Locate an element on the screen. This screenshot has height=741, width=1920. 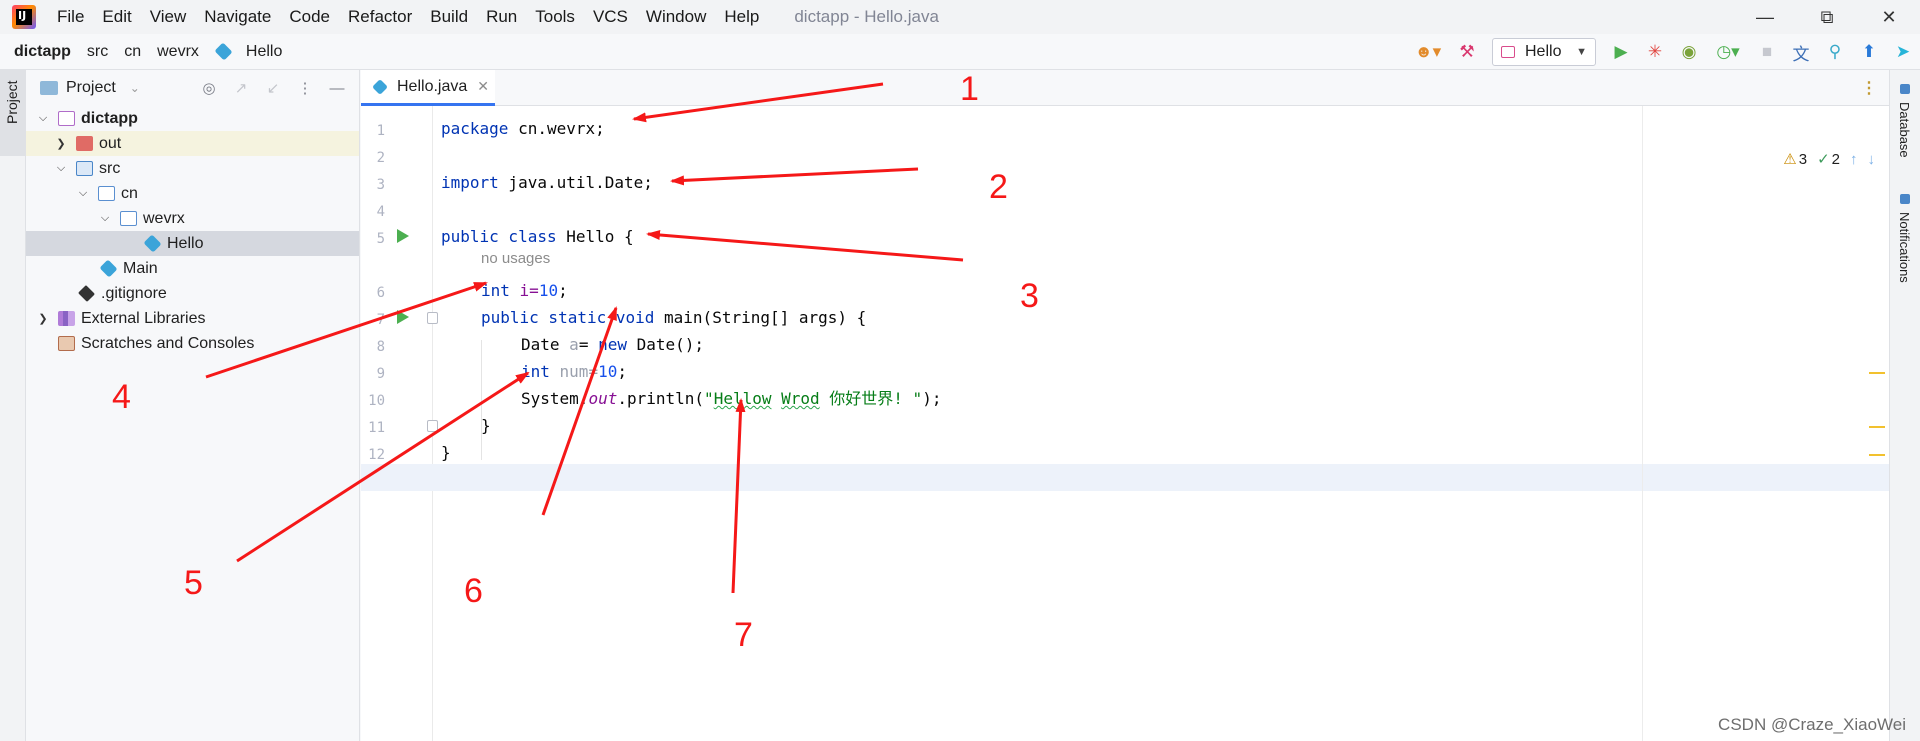
breadcrumb-wevrx: wevrx is located at coordinates (178, 52).